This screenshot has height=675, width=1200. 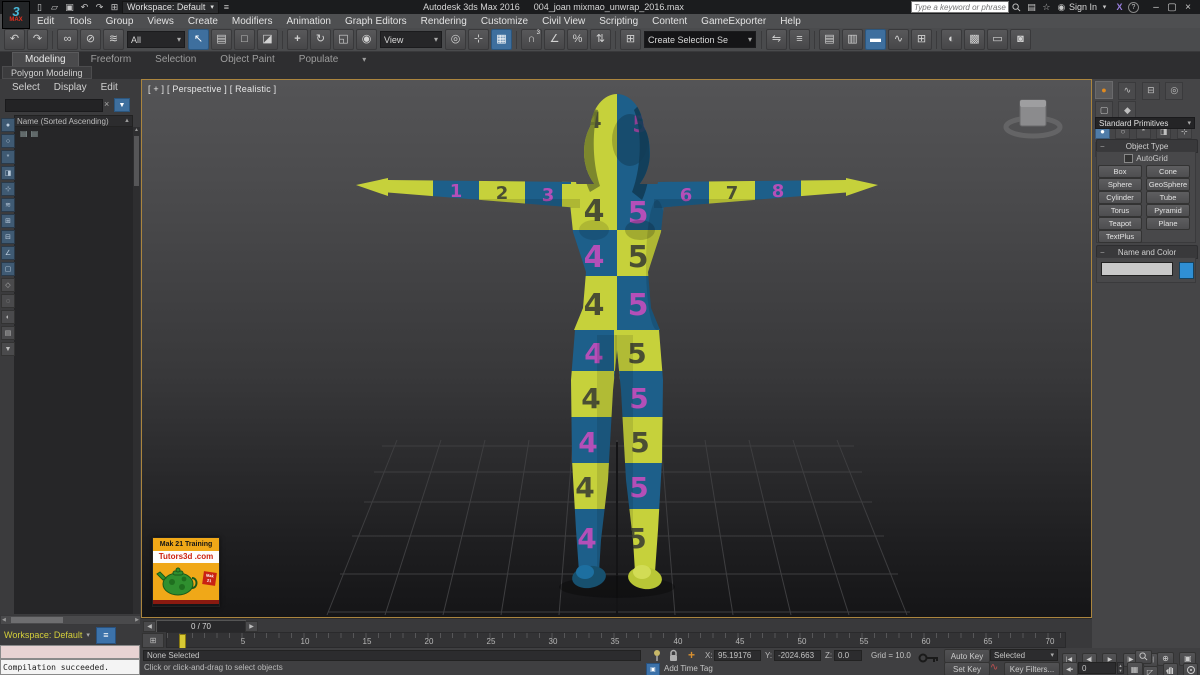 What do you see at coordinates (197, 89) in the screenshot?
I see `viewport-menu-pov: [ Perspective ]` at bounding box center [197, 89].